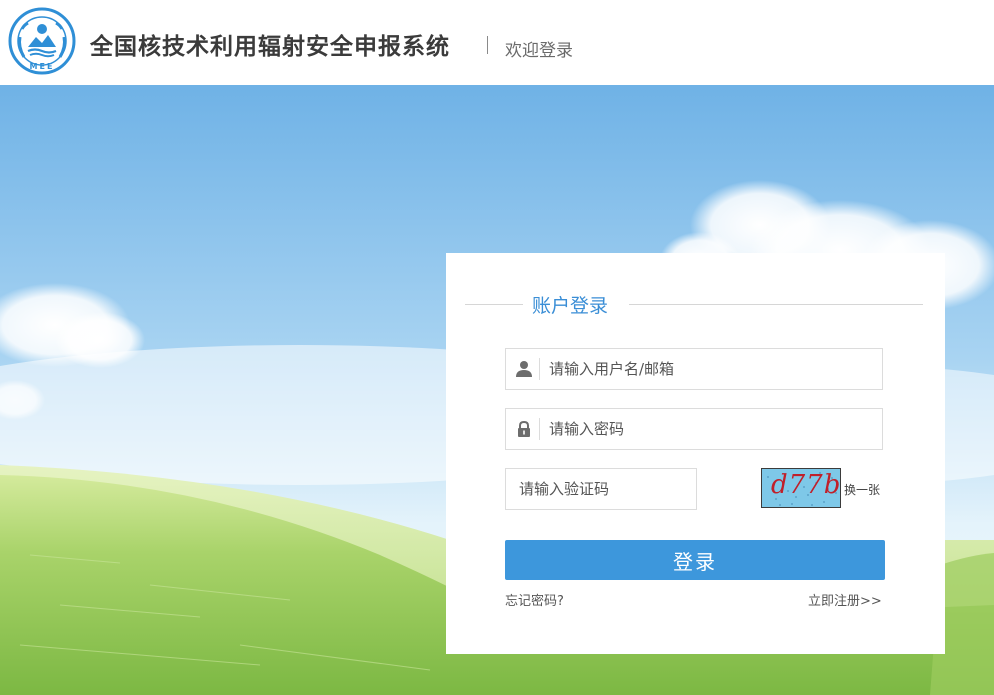  I want to click on login-heading: 账户登录, so click(570, 306).